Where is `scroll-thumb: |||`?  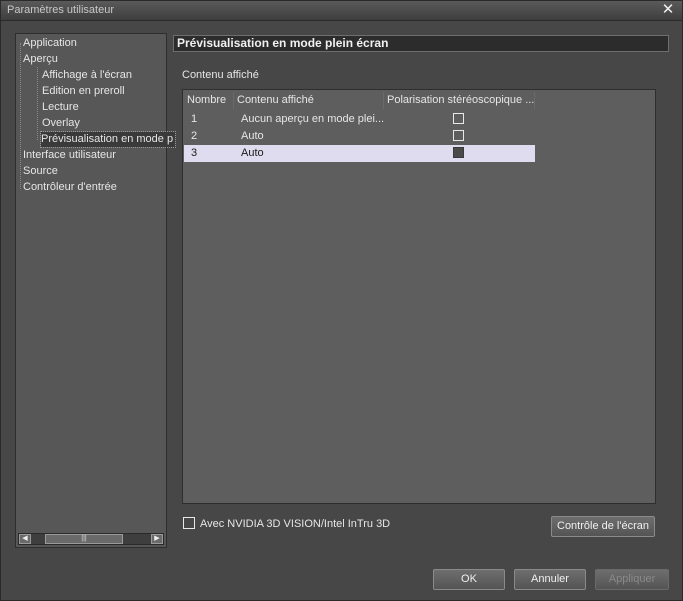
scroll-thumb: ||| is located at coordinates (84, 539).